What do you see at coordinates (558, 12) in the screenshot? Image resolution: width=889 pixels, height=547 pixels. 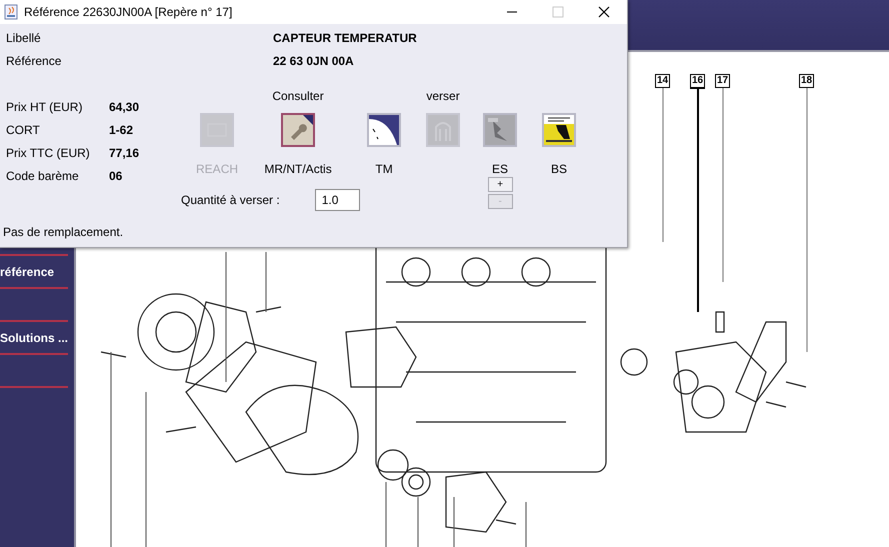 I see `maximize-icon` at bounding box center [558, 12].